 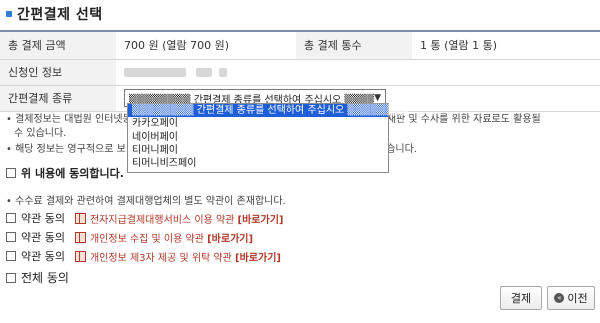 I want to click on prev-arrow-icon: «, so click(x=559, y=298).